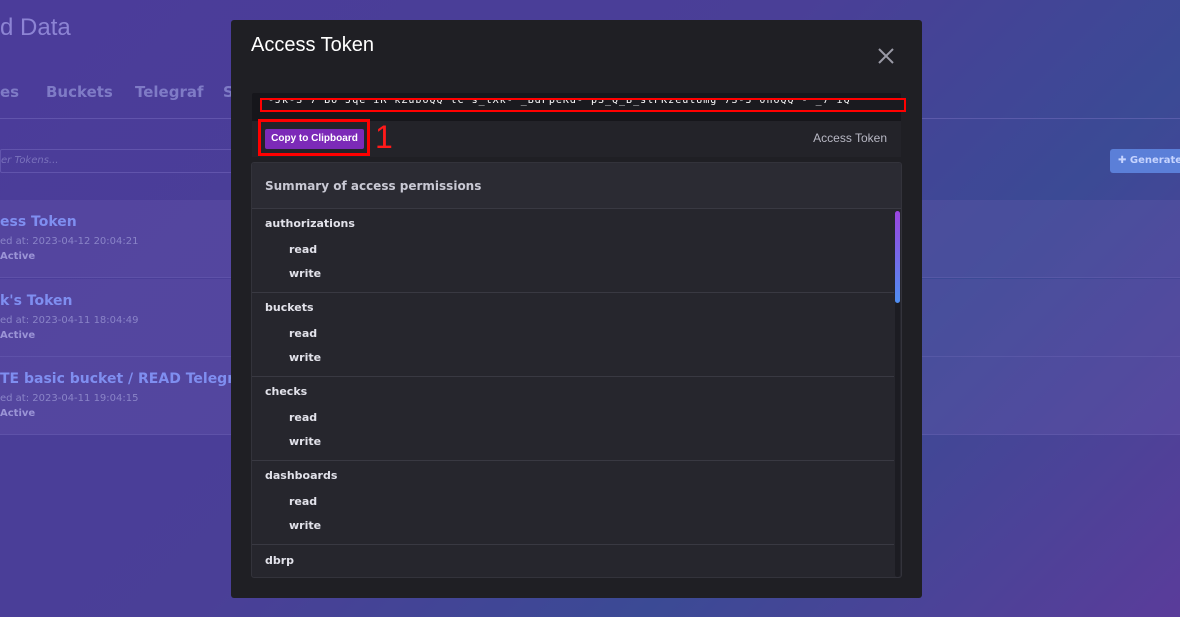  I want to click on permission-group: buckets read write, so click(573, 335).